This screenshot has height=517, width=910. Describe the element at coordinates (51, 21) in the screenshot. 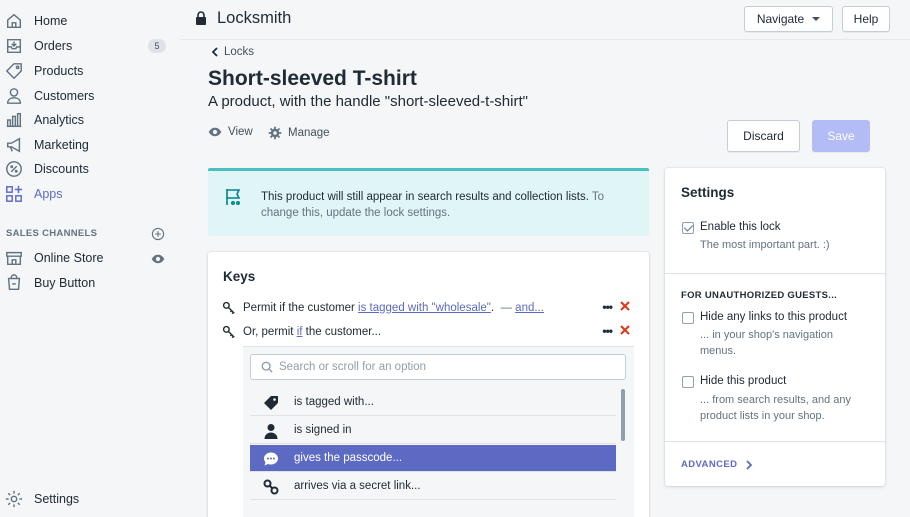

I see `sidebar-item-label: Home` at that location.